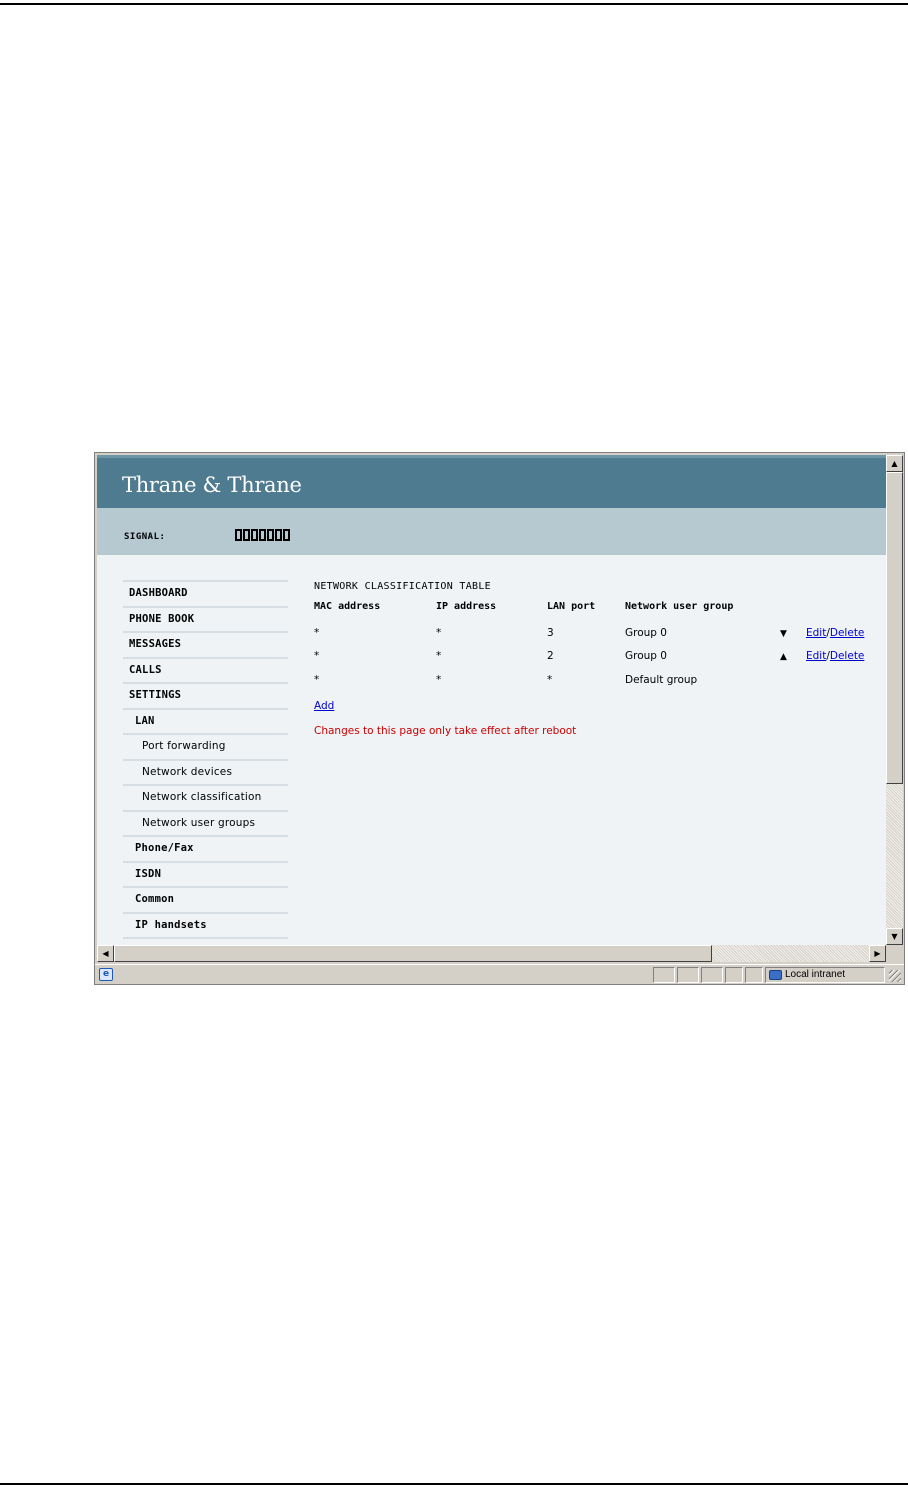 The width and height of the screenshot is (908, 1487). What do you see at coordinates (783, 657) in the screenshot?
I see `move-up-icon: ▲` at bounding box center [783, 657].